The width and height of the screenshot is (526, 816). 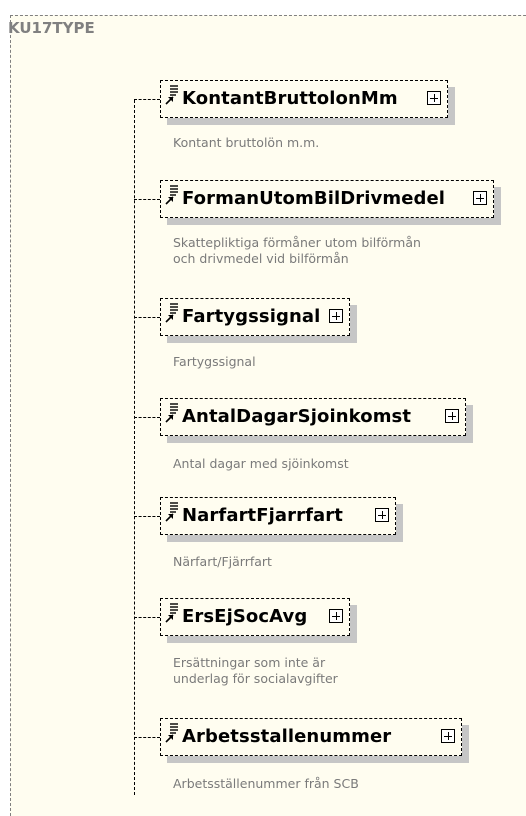 I want to click on element-box: Arbetsstallenummer, so click(x=311, y=737).